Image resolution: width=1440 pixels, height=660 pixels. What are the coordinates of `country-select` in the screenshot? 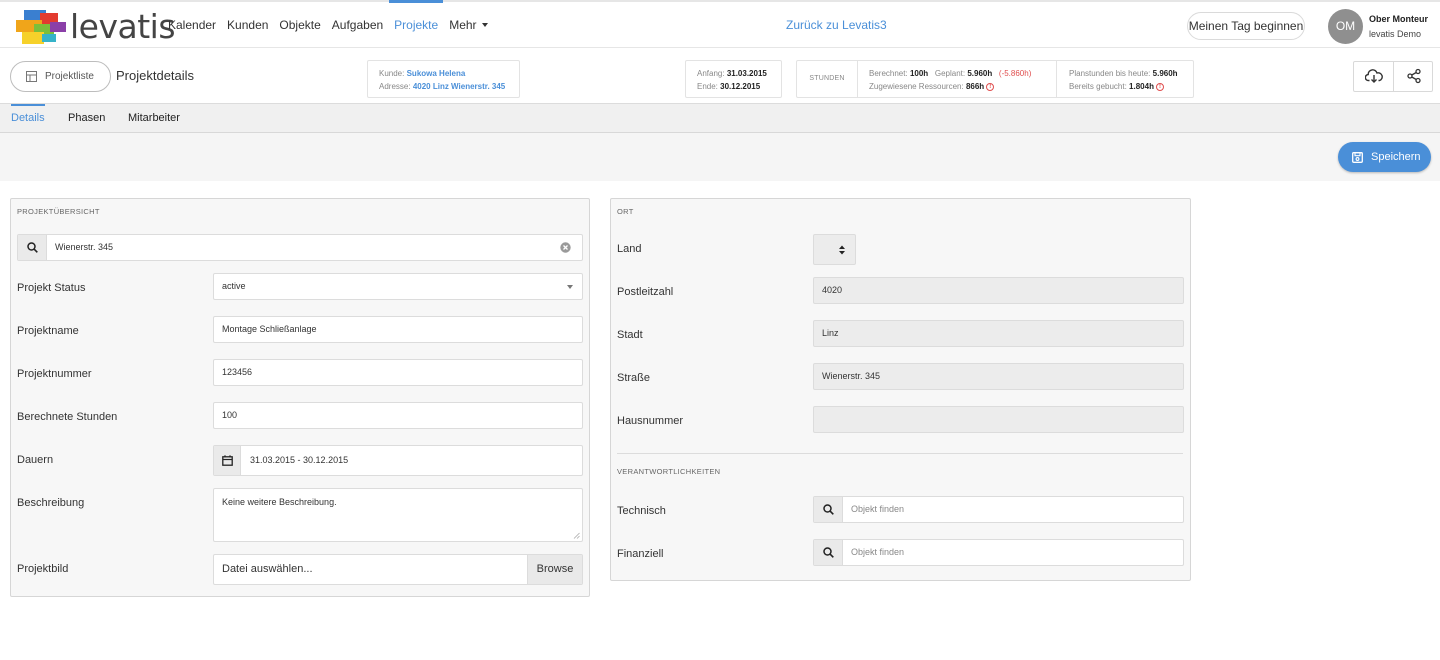 It's located at (834, 249).